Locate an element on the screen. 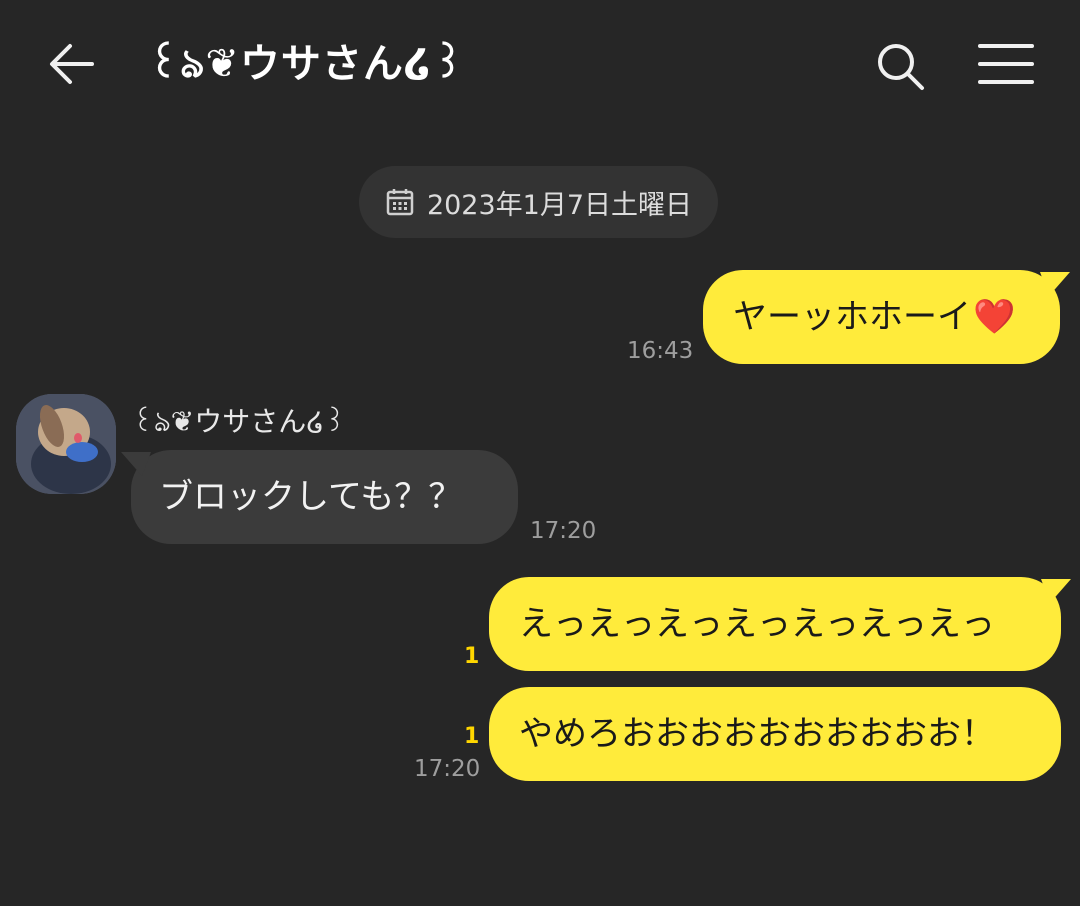  back-button is located at coordinates (73, 64).